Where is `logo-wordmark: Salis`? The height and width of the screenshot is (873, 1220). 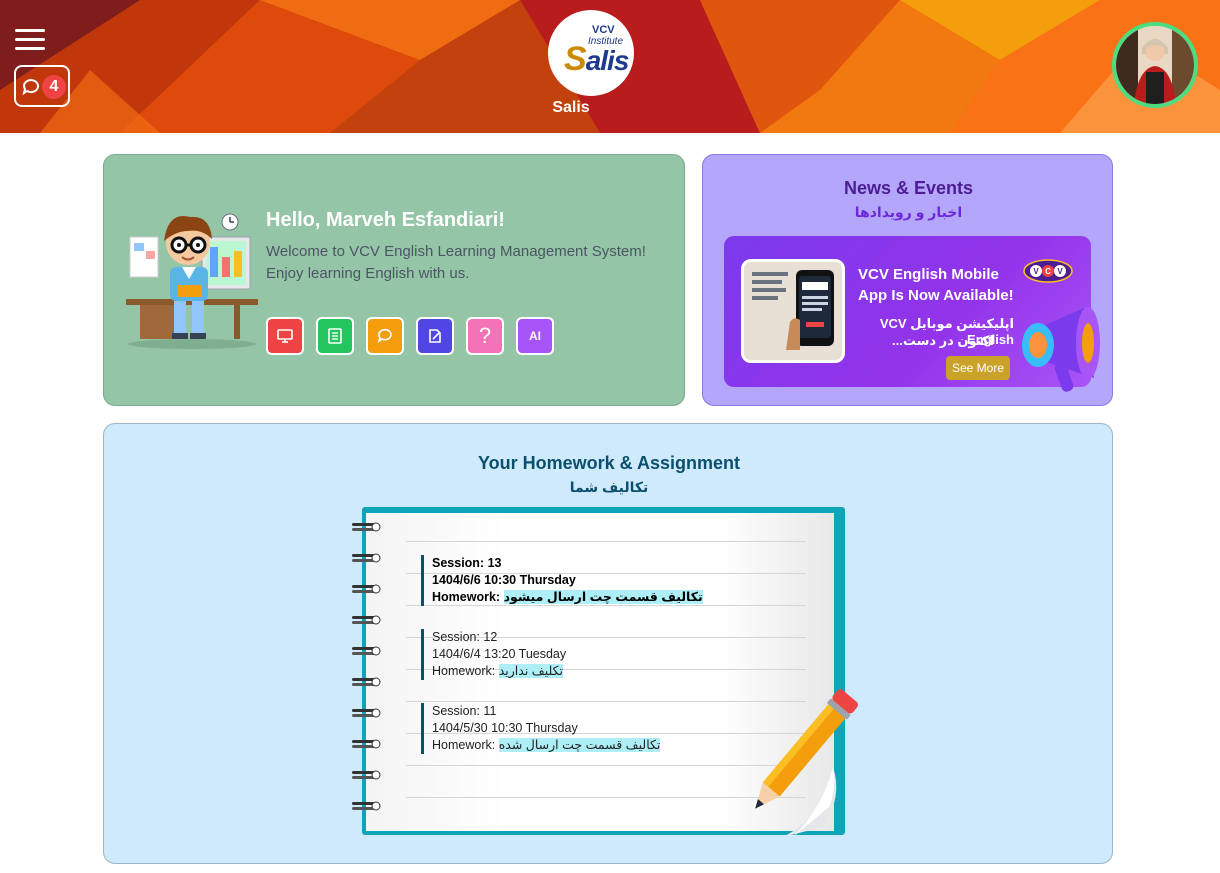 logo-wordmark: Salis is located at coordinates (597, 59).